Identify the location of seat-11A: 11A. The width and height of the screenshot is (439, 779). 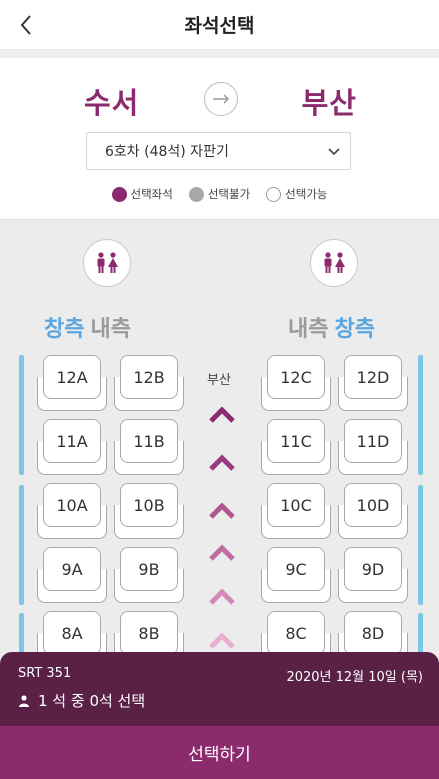
(72, 447).